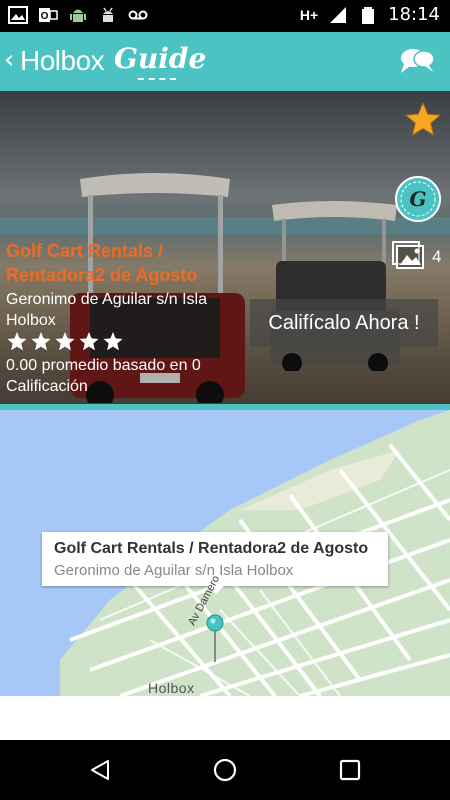 This screenshot has width=450, height=800. I want to click on voicemail-icon, so click(138, 15).